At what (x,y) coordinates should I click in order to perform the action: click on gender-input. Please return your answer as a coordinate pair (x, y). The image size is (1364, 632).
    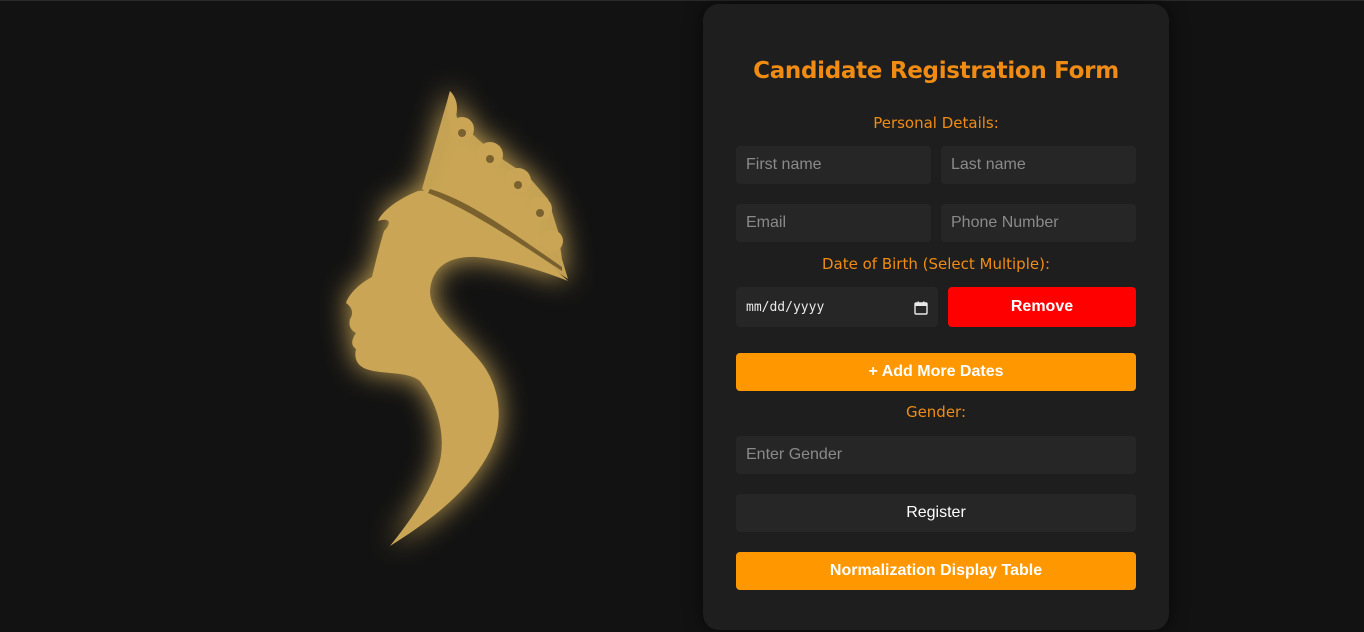
    Looking at the image, I should click on (936, 455).